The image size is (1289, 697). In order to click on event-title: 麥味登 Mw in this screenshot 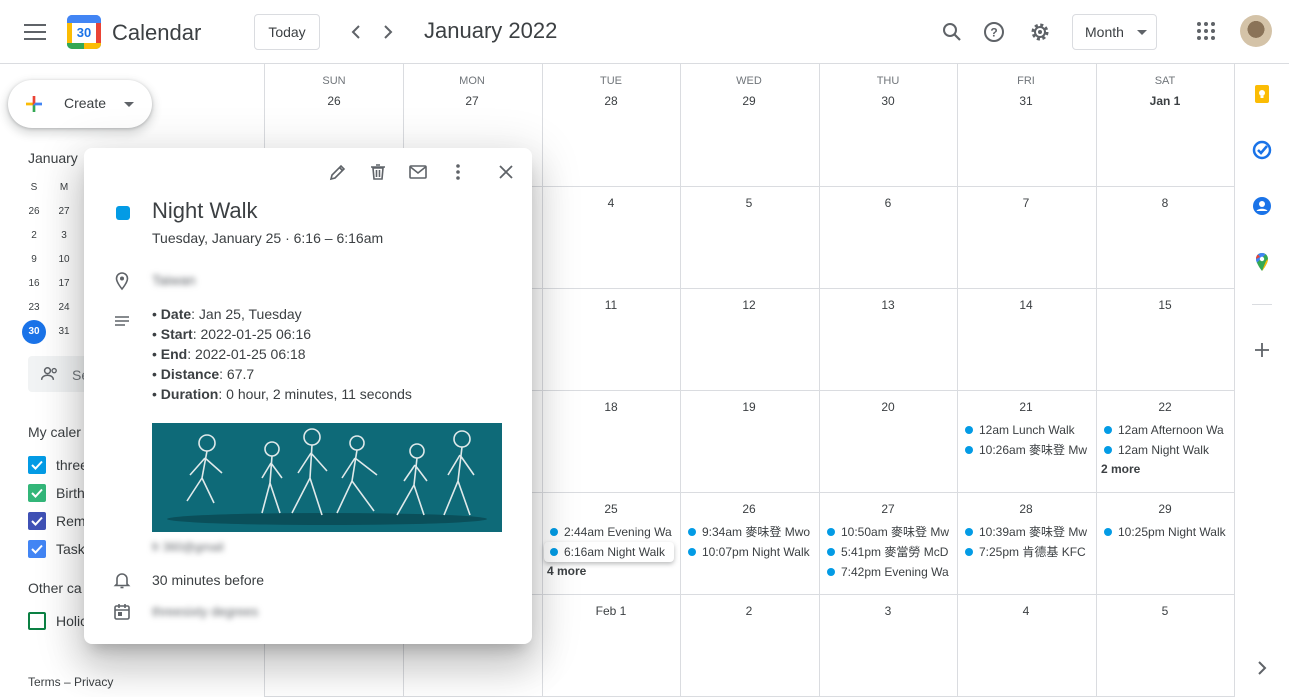, I will do `click(1058, 450)`.